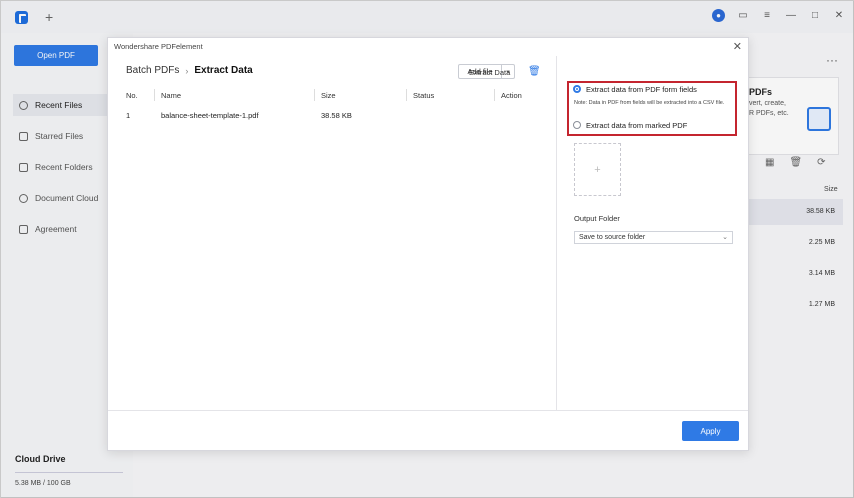  What do you see at coordinates (152, 70) in the screenshot?
I see `breadcrumb-parent: Batch PDFs` at bounding box center [152, 70].